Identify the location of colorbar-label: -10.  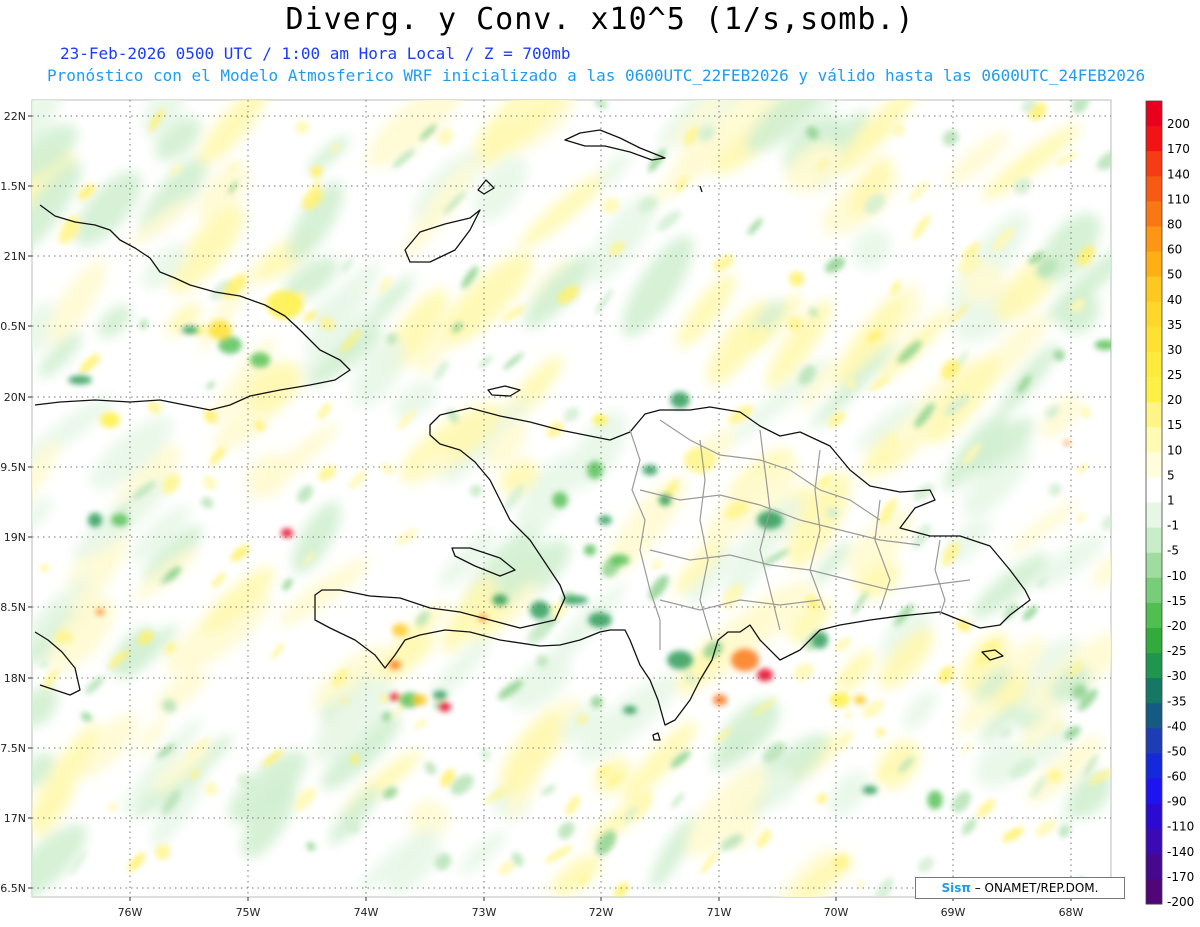
(1177, 576).